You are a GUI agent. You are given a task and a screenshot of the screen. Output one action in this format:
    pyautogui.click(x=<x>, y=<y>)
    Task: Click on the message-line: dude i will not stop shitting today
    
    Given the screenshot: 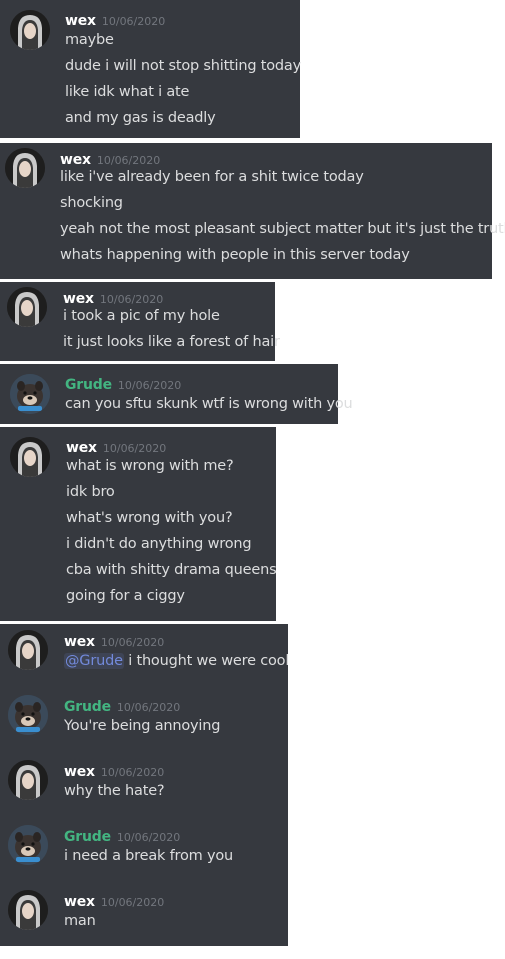 What is the action you would take?
    pyautogui.click(x=183, y=66)
    